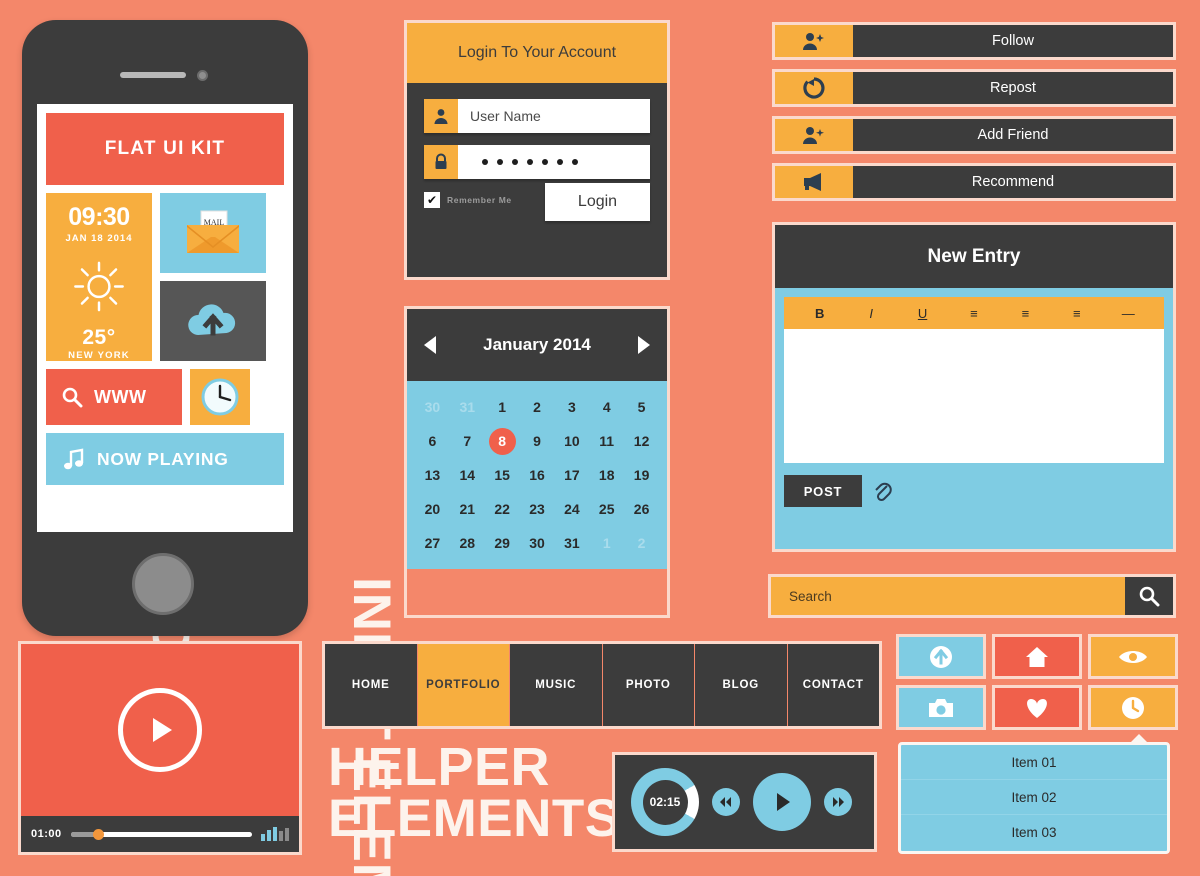 The height and width of the screenshot is (876, 1200). What do you see at coordinates (641, 407) in the screenshot?
I see `calendar-day: 5` at bounding box center [641, 407].